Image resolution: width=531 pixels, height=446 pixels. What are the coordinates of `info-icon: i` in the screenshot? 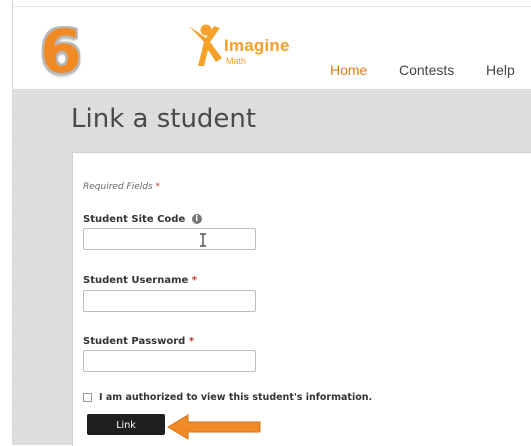 It's located at (196, 219).